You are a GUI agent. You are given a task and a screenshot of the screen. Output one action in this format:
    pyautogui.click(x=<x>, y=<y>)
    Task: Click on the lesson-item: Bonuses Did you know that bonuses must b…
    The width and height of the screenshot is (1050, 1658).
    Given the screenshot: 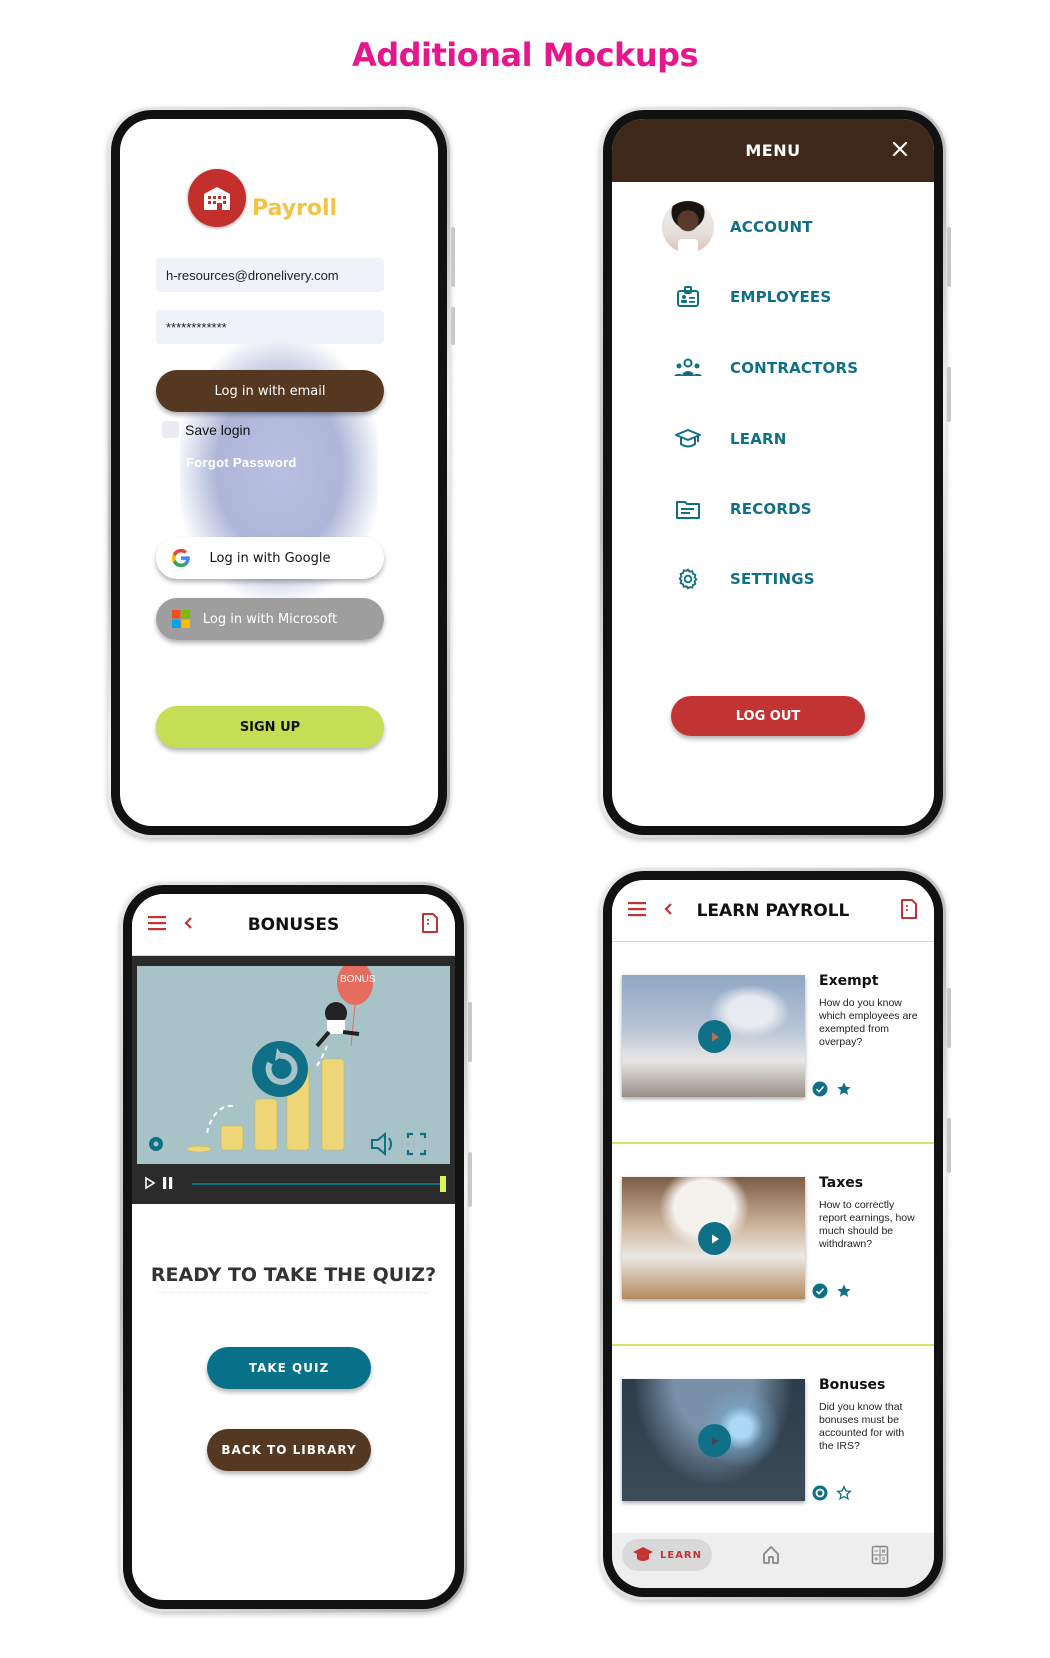 What is the action you would take?
    pyautogui.click(x=773, y=1447)
    